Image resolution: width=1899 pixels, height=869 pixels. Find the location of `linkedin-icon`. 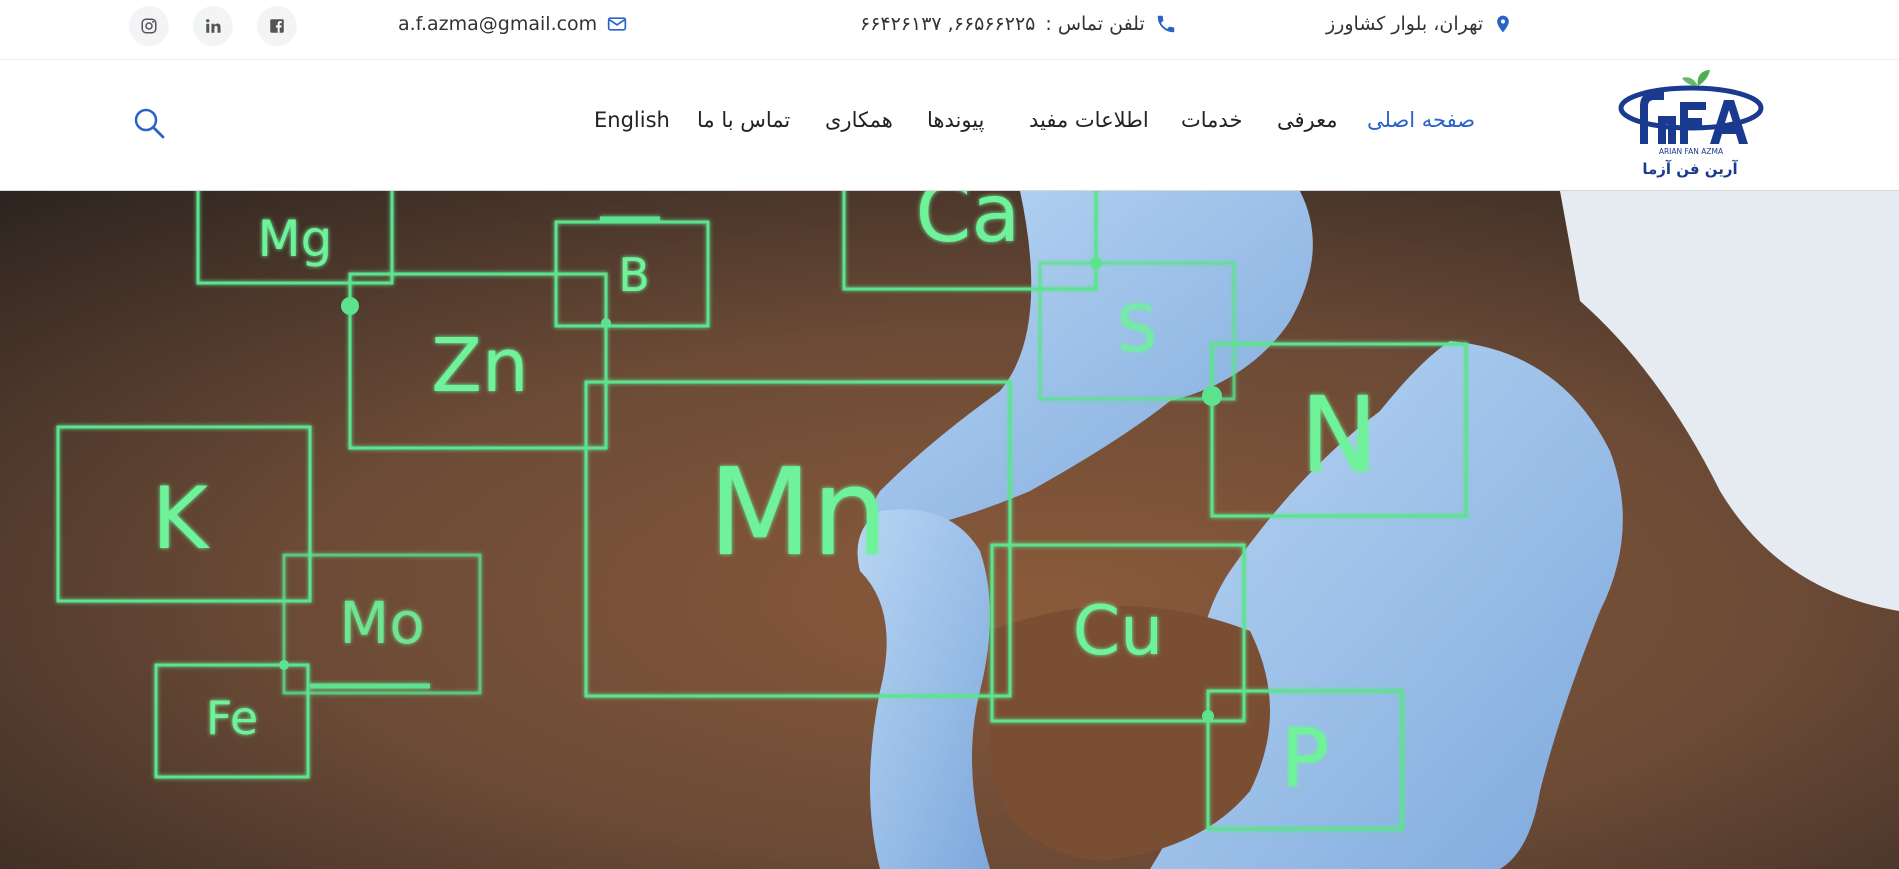

linkedin-icon is located at coordinates (213, 26).